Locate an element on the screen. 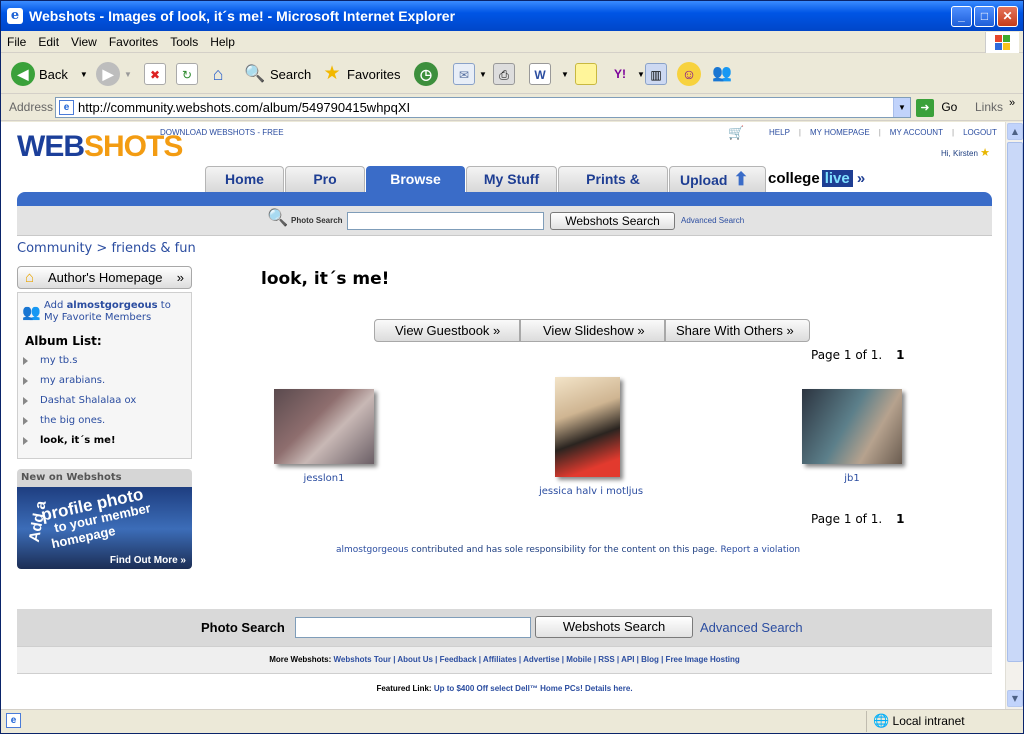 The width and height of the screenshot is (1024, 734). scroll-up-icon: ▲ is located at coordinates (1015, 131).